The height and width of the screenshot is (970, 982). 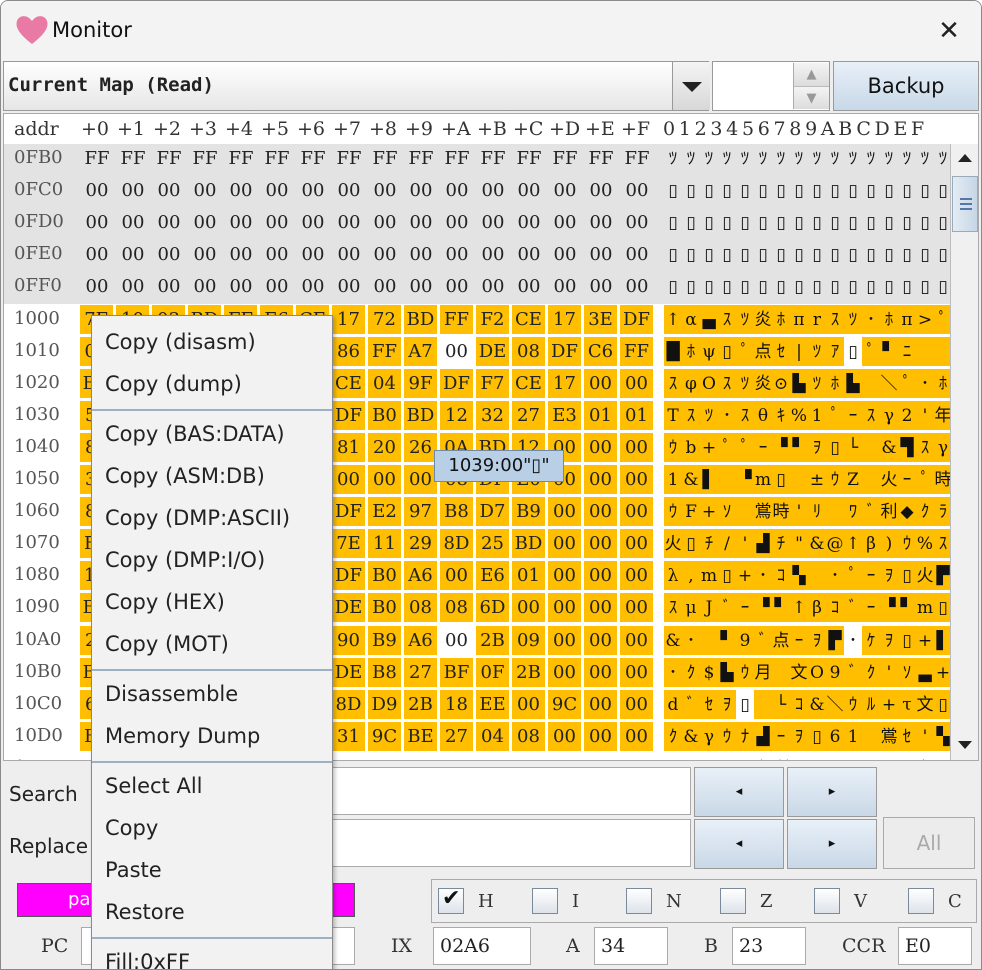 I want to click on menu-item-restore: Restore, so click(x=145, y=912).